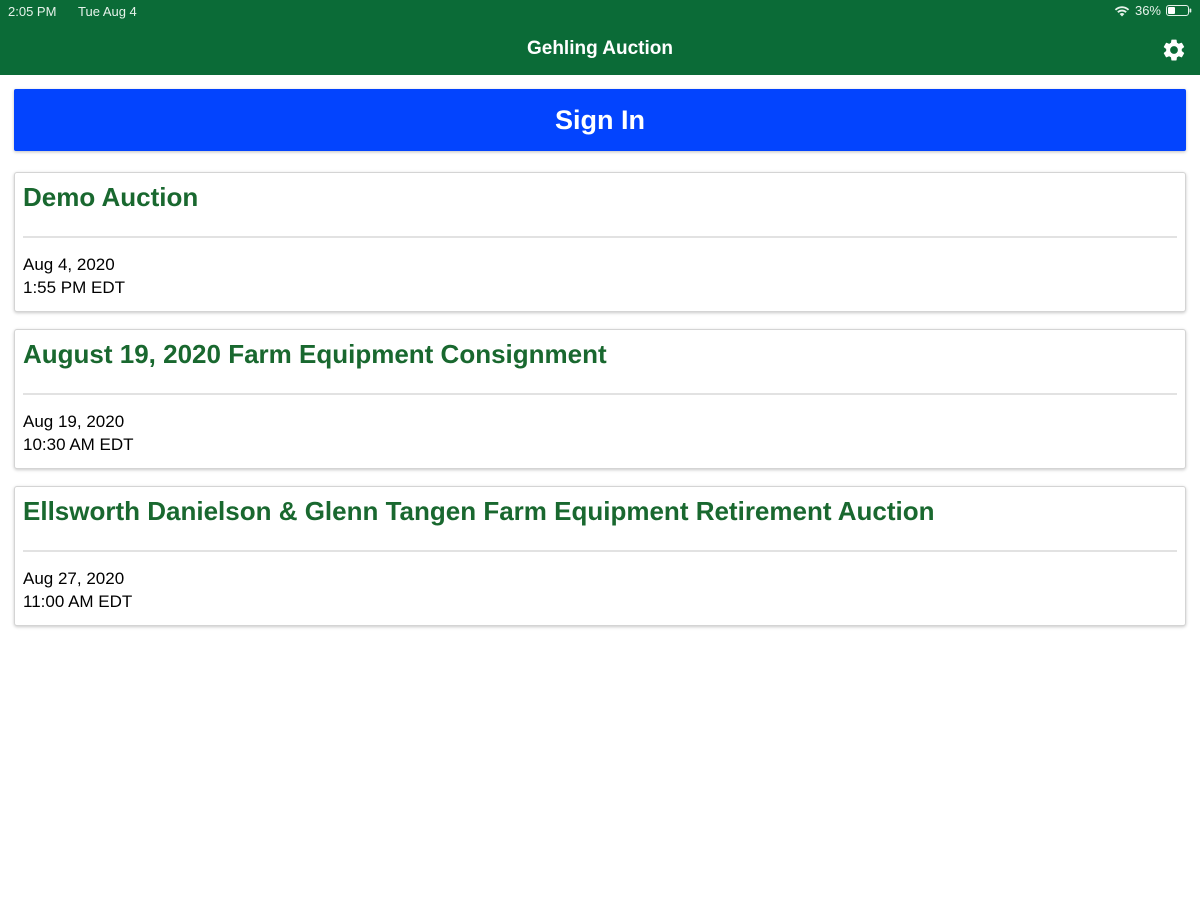  Describe the element at coordinates (74, 578) in the screenshot. I see `auction-date: Aug 27, 2020` at that location.